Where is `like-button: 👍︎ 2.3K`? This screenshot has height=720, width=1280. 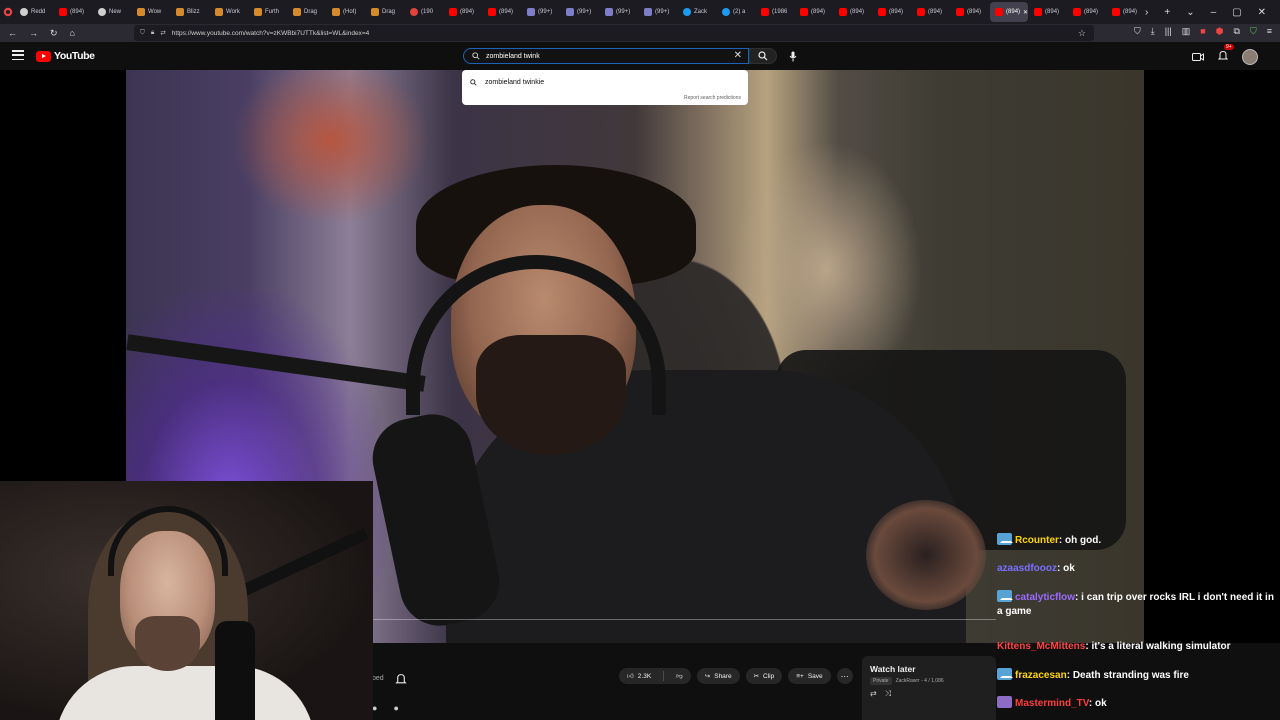
like-button: 👍︎ 2.3K is located at coordinates (639, 676).